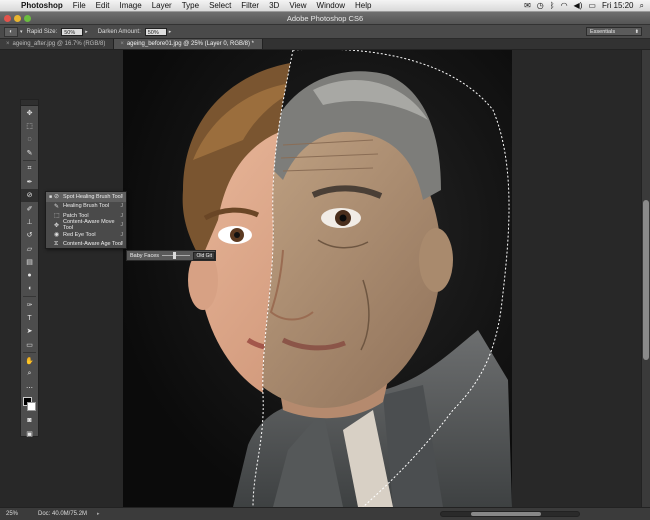 This screenshot has height=520, width=650. Describe the element at coordinates (29, 168) in the screenshot. I see `crop-tool-icon: ⌗` at that location.